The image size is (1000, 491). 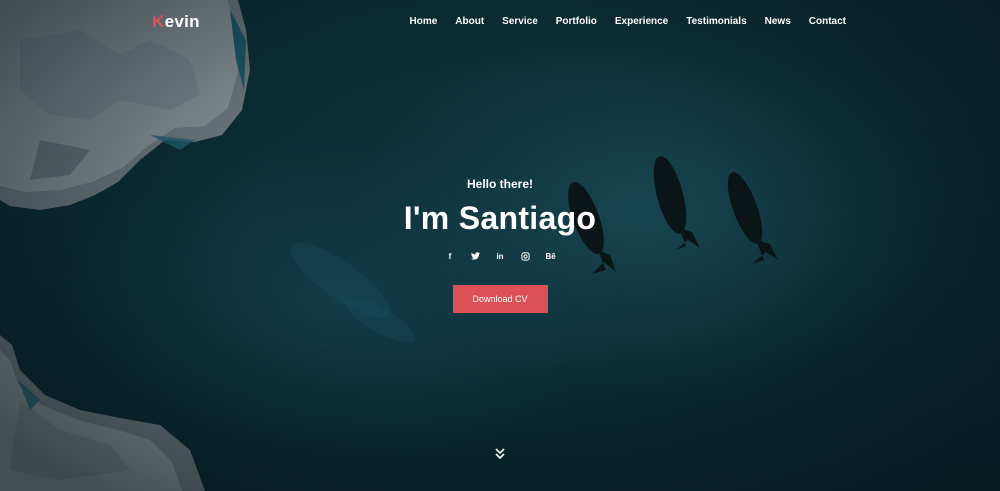 I want to click on nav-item-contact: Contact, so click(x=827, y=21).